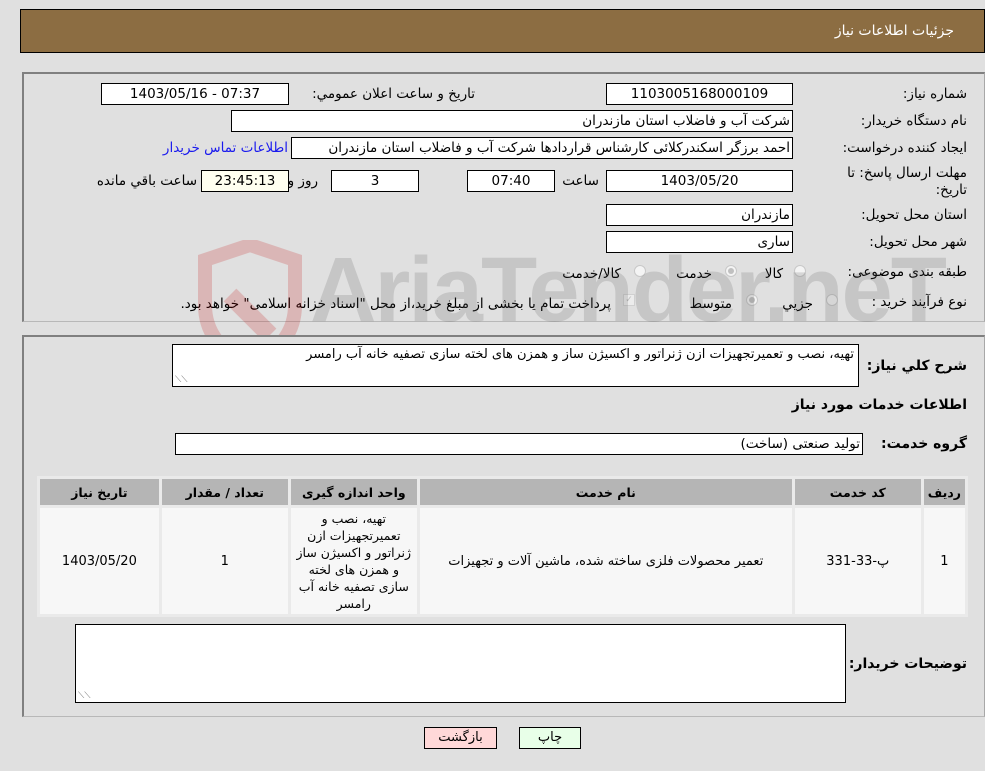 The image size is (985, 771). What do you see at coordinates (918, 242) in the screenshot?
I see `city-label: شهر محل تحویل:` at bounding box center [918, 242].